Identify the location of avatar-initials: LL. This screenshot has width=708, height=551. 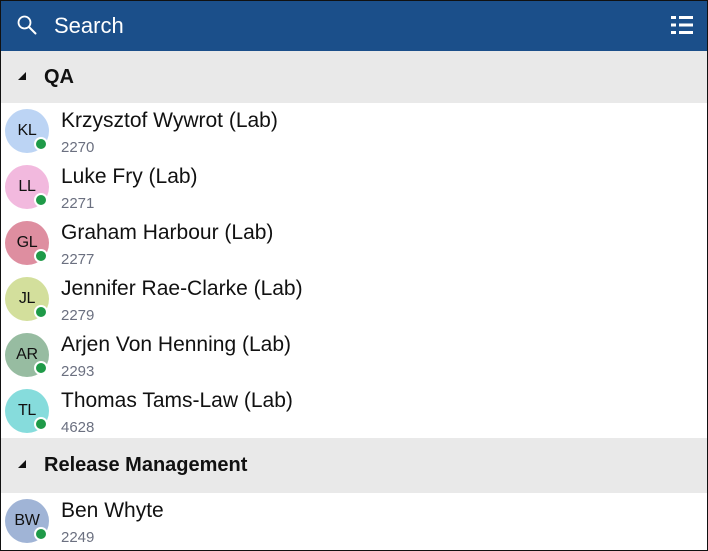
(27, 186).